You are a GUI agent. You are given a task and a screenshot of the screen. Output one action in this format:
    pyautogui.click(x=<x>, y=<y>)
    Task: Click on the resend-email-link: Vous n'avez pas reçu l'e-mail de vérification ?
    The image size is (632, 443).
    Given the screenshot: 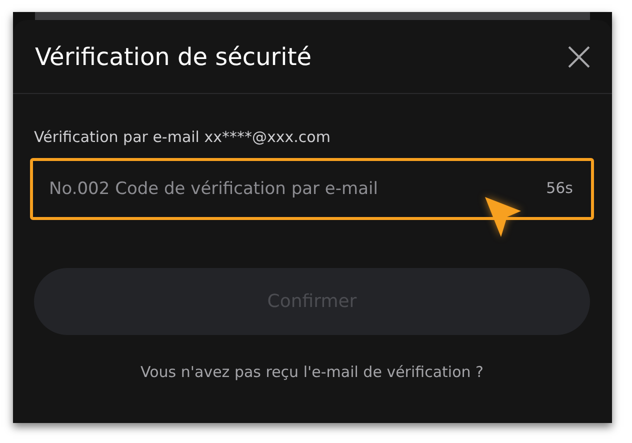 What is the action you would take?
    pyautogui.click(x=312, y=372)
    